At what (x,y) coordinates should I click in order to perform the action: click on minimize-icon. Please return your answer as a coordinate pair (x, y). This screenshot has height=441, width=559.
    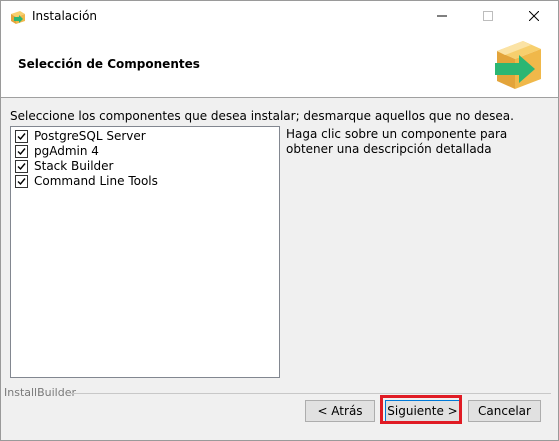
    Looking at the image, I should click on (442, 17).